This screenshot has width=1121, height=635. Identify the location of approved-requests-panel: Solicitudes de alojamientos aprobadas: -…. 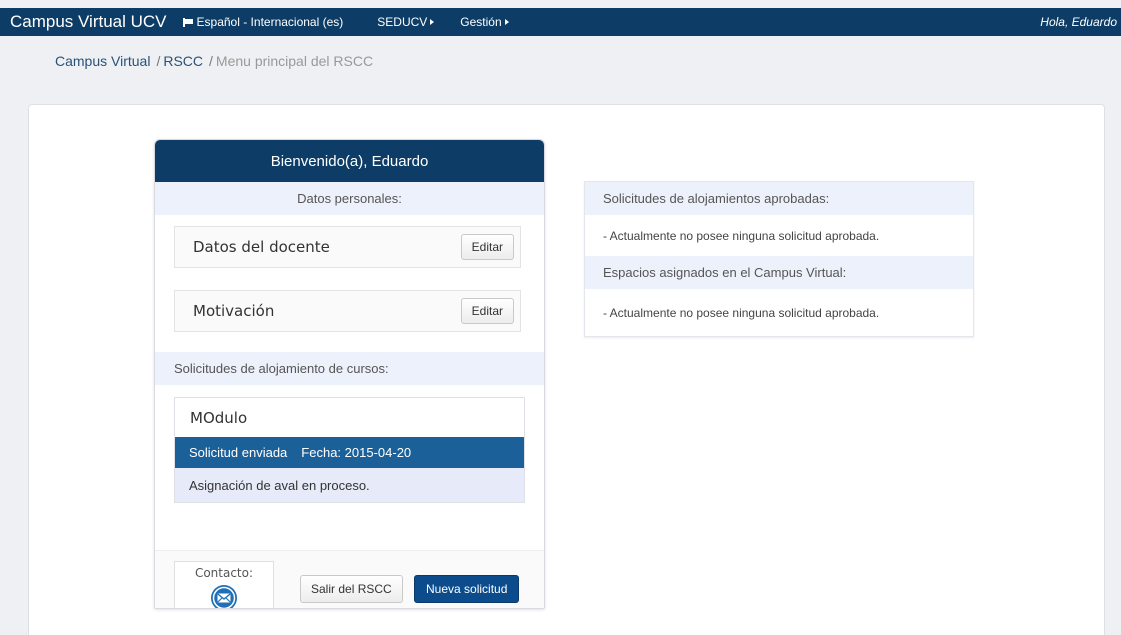
(779, 259).